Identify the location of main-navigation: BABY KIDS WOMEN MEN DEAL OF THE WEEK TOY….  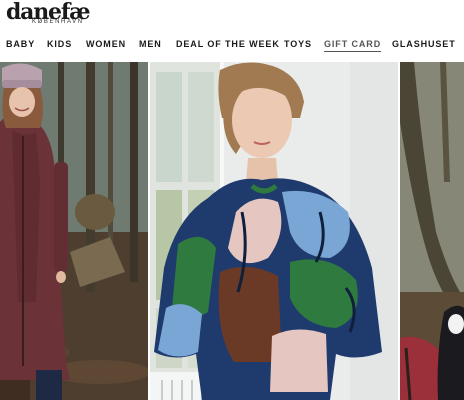
(232, 46).